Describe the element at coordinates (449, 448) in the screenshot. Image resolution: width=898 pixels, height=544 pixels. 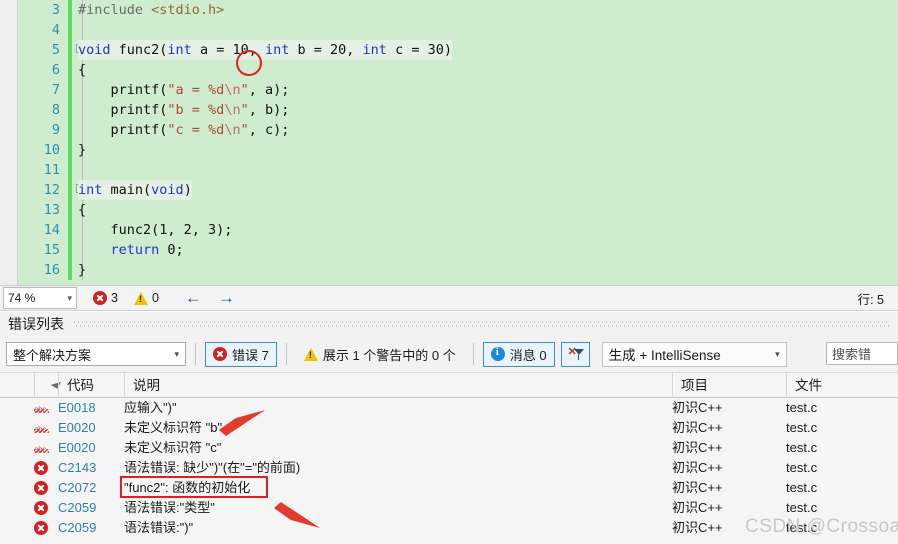
I see `table-row: abc E0020 未定义标识符 "c" 初识C++ test.c` at that location.